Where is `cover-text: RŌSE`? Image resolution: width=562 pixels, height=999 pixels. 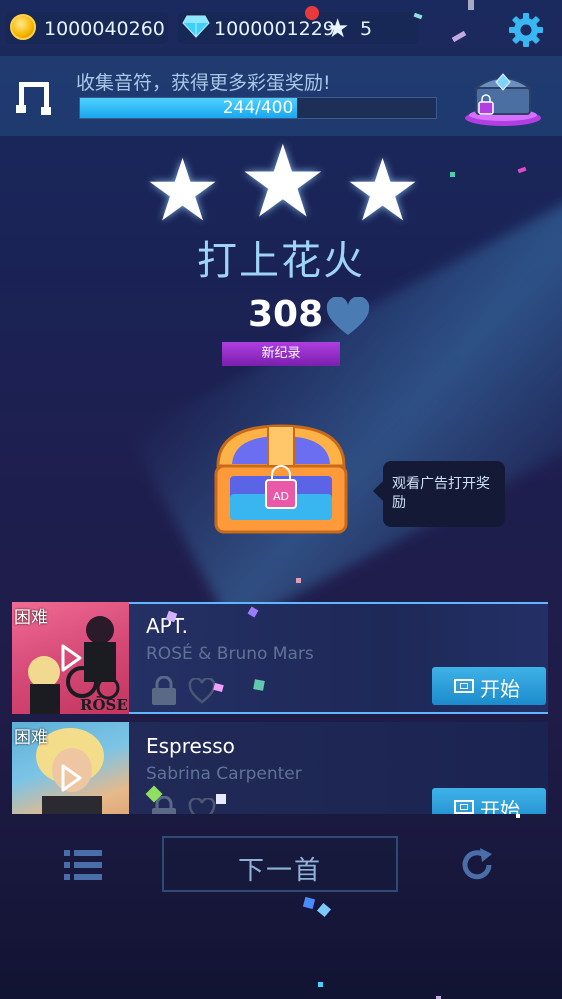
cover-text: RŌSE is located at coordinates (104, 705).